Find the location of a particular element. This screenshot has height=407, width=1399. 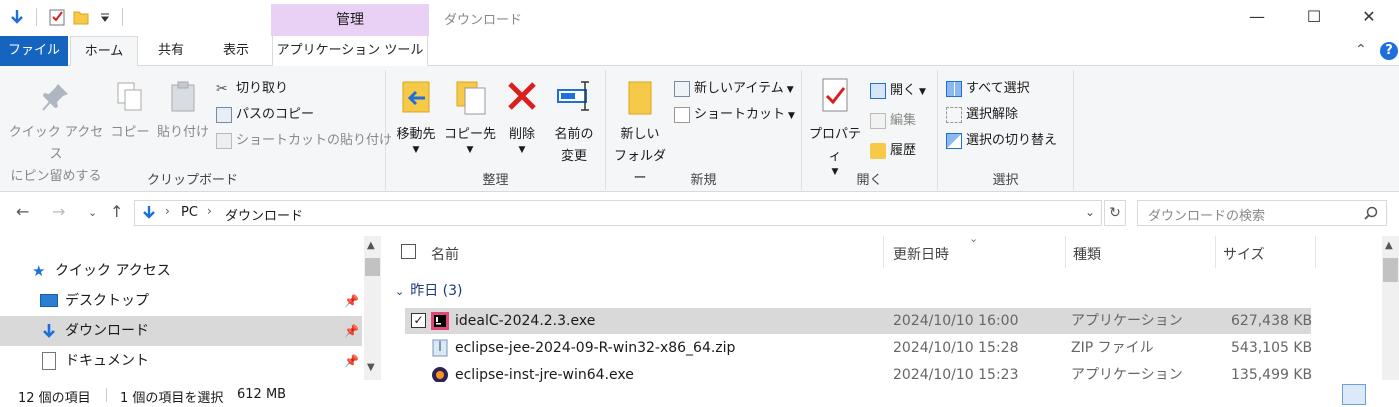

invert-selection-icon is located at coordinates (954, 140).